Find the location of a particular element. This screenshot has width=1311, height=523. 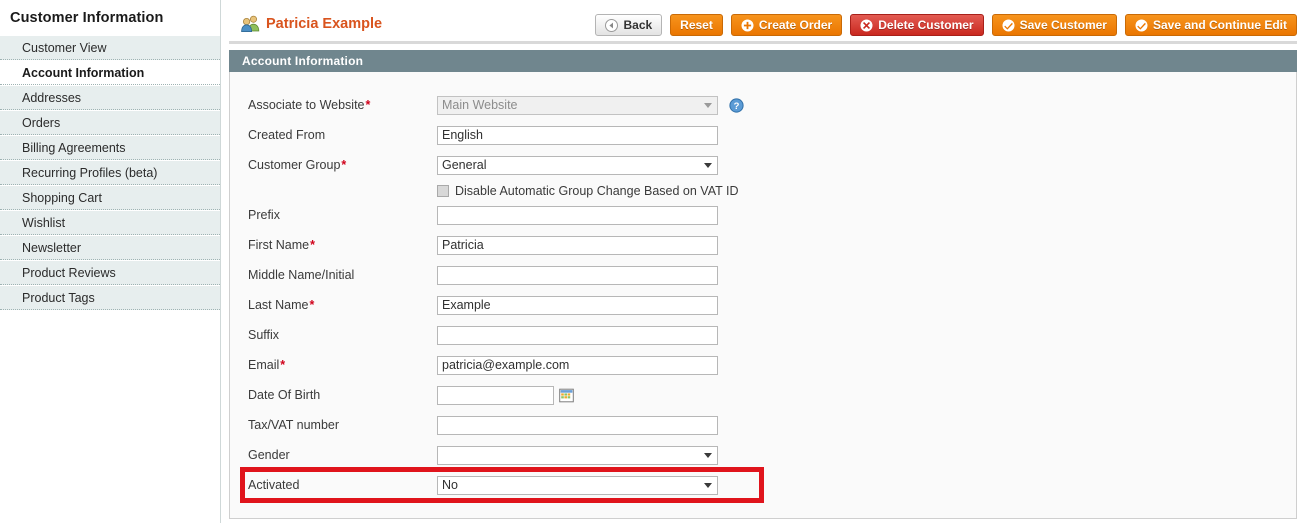

form-row-activated: Activated No is located at coordinates (763, 485).